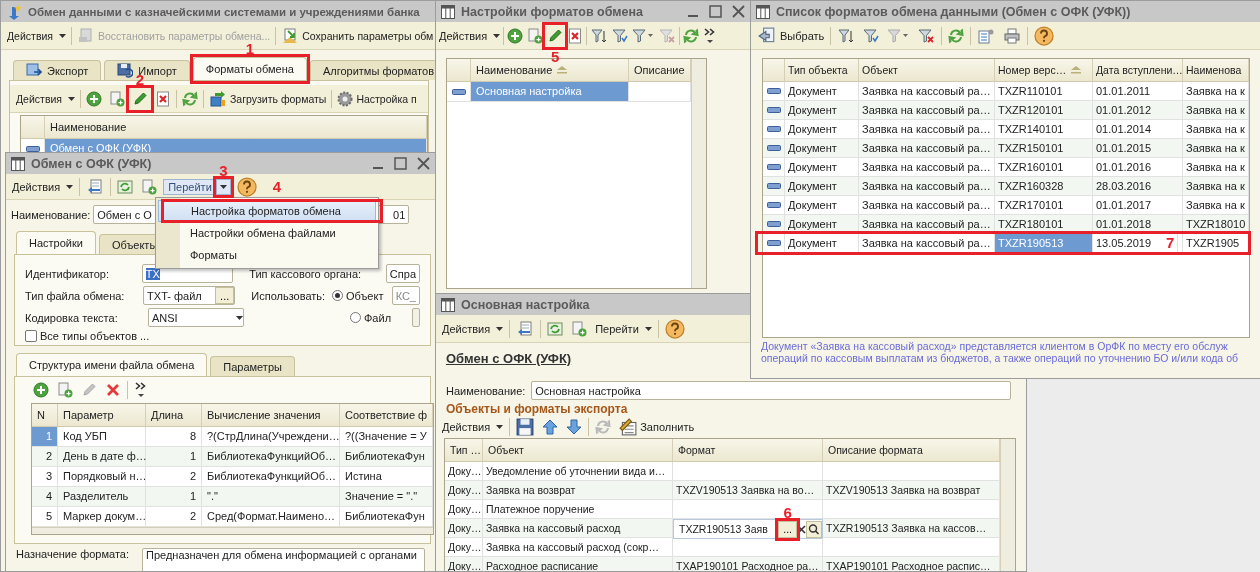 Image resolution: width=1260 pixels, height=572 pixels. What do you see at coordinates (1044, 186) in the screenshot?
I see `table-cell: TXZR160328` at bounding box center [1044, 186].